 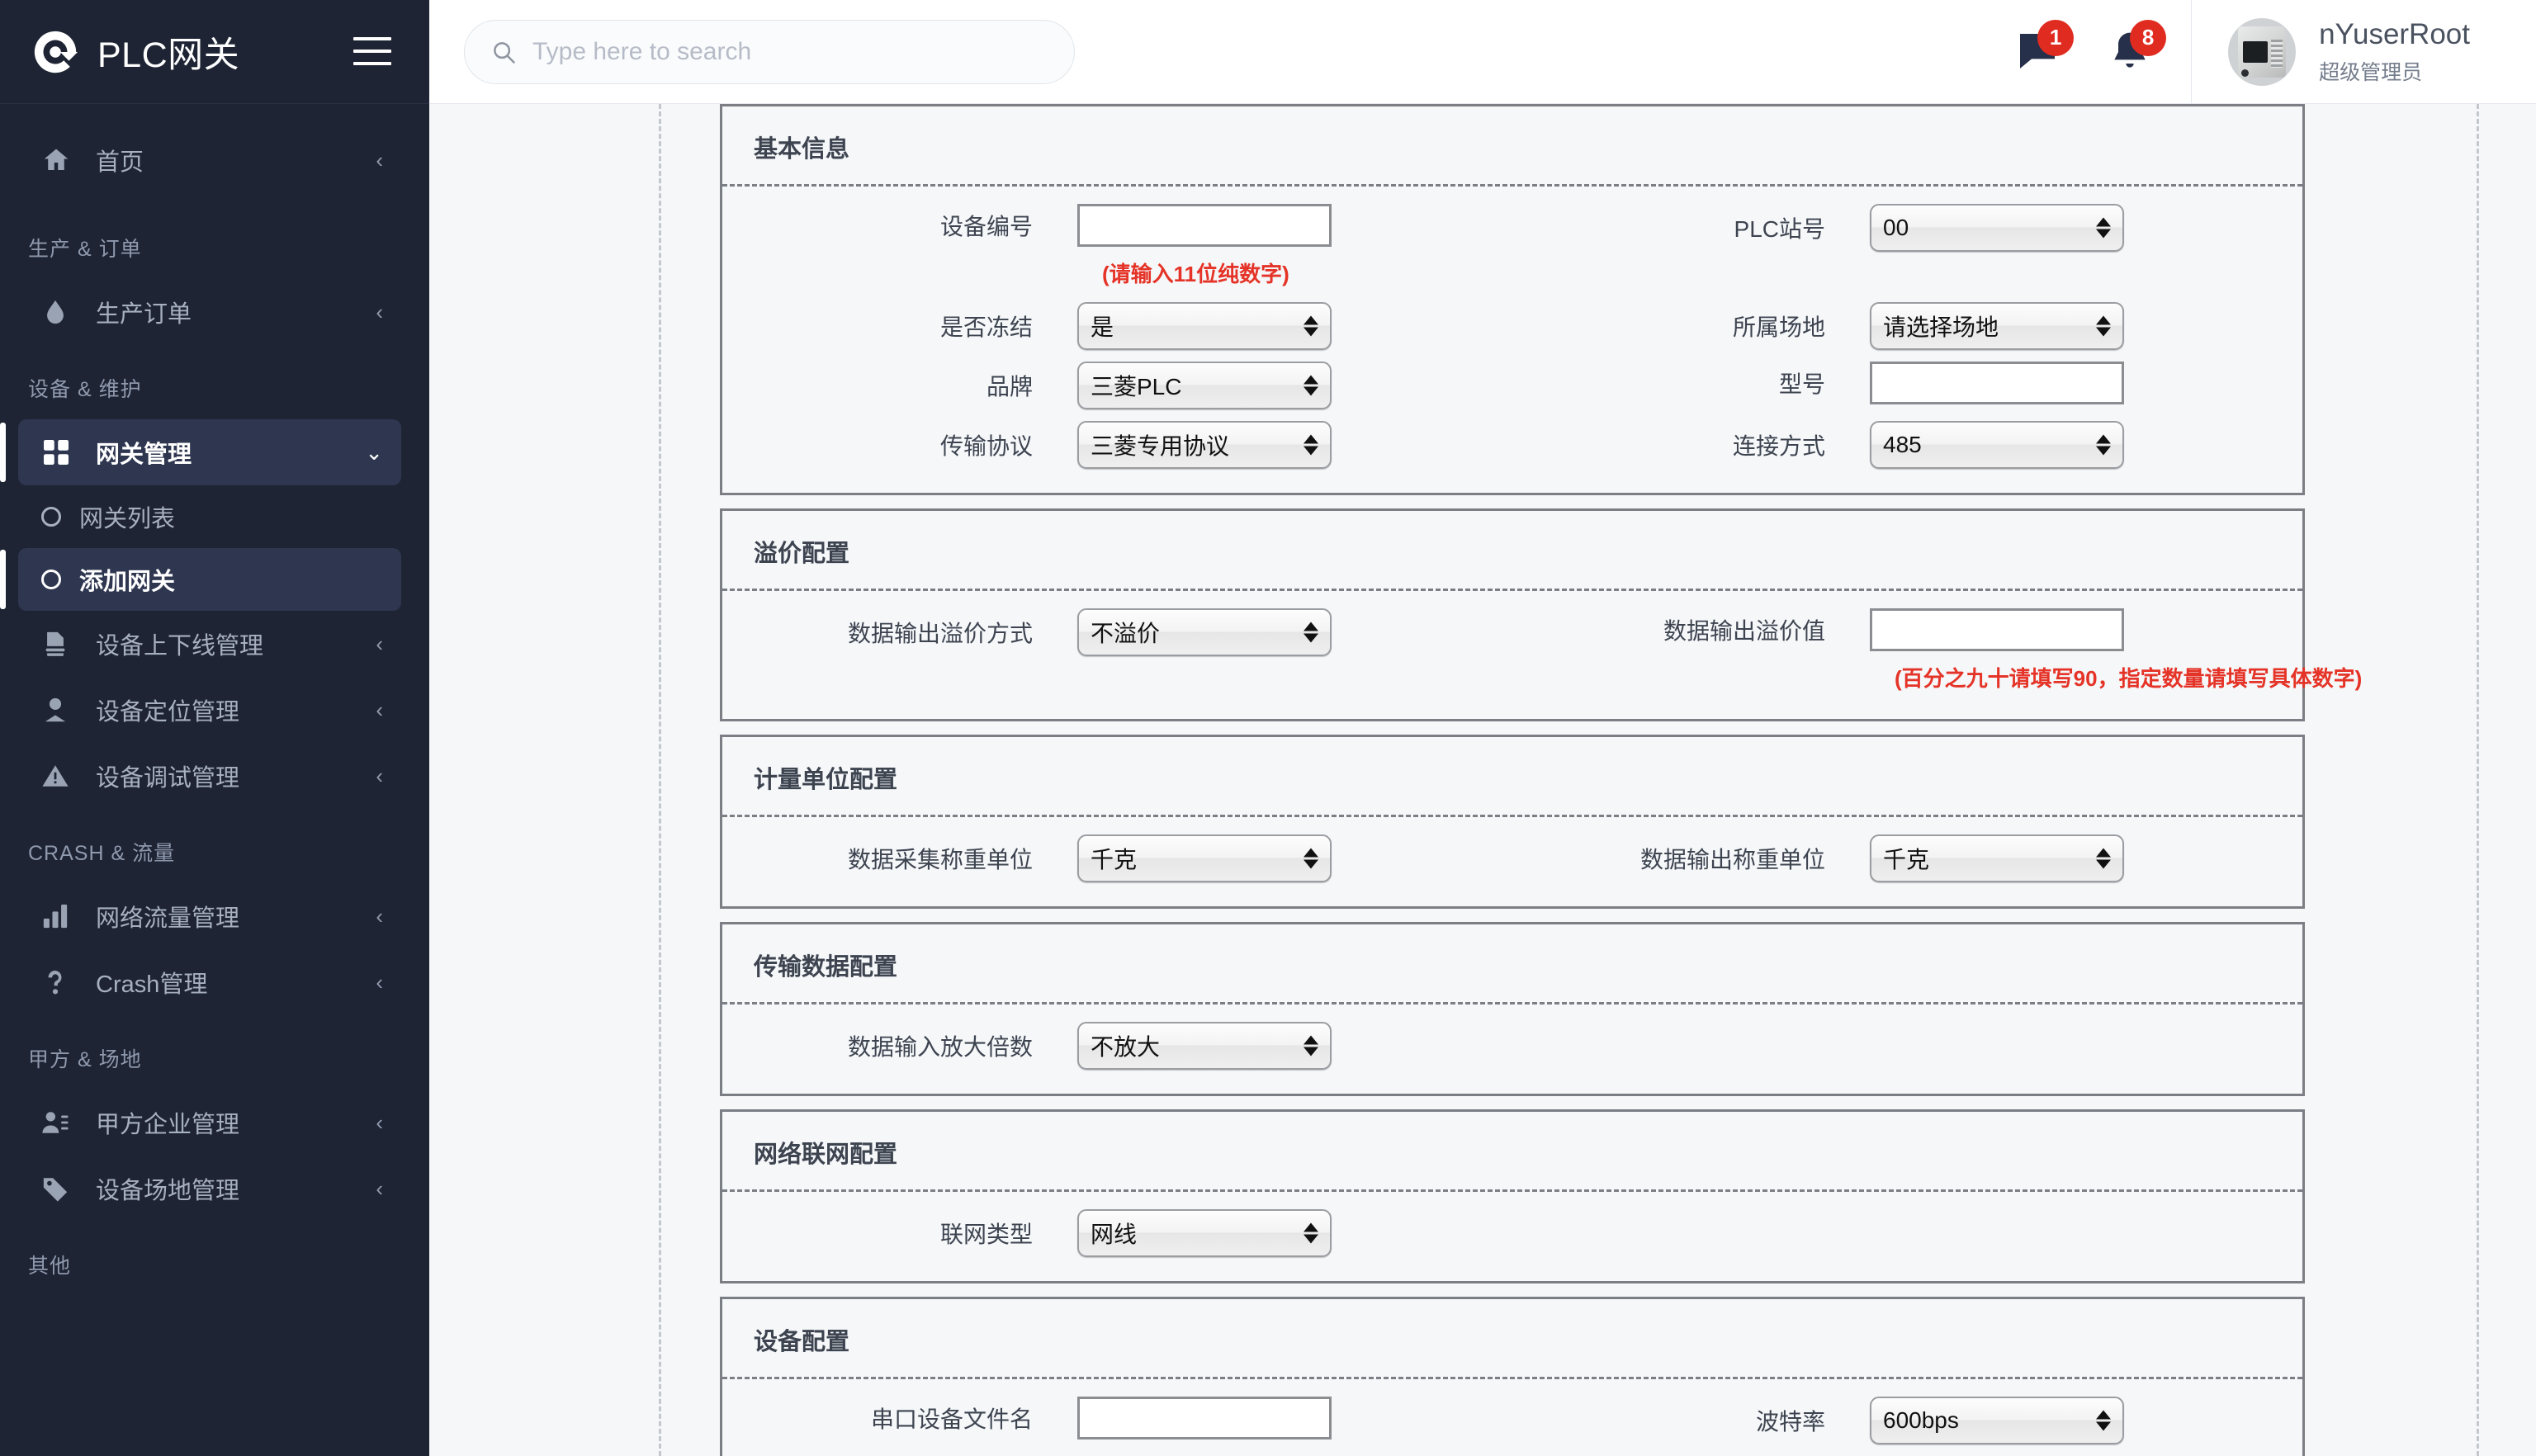 I want to click on select-right-5-0: 600bps, so click(x=1997, y=1420).